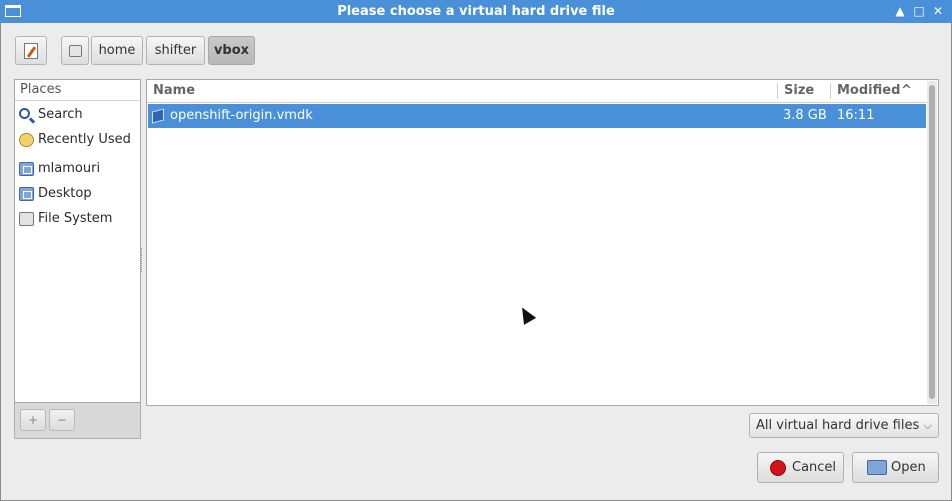 The image size is (952, 501). I want to click on cancel-button: Cancel, so click(800, 467).